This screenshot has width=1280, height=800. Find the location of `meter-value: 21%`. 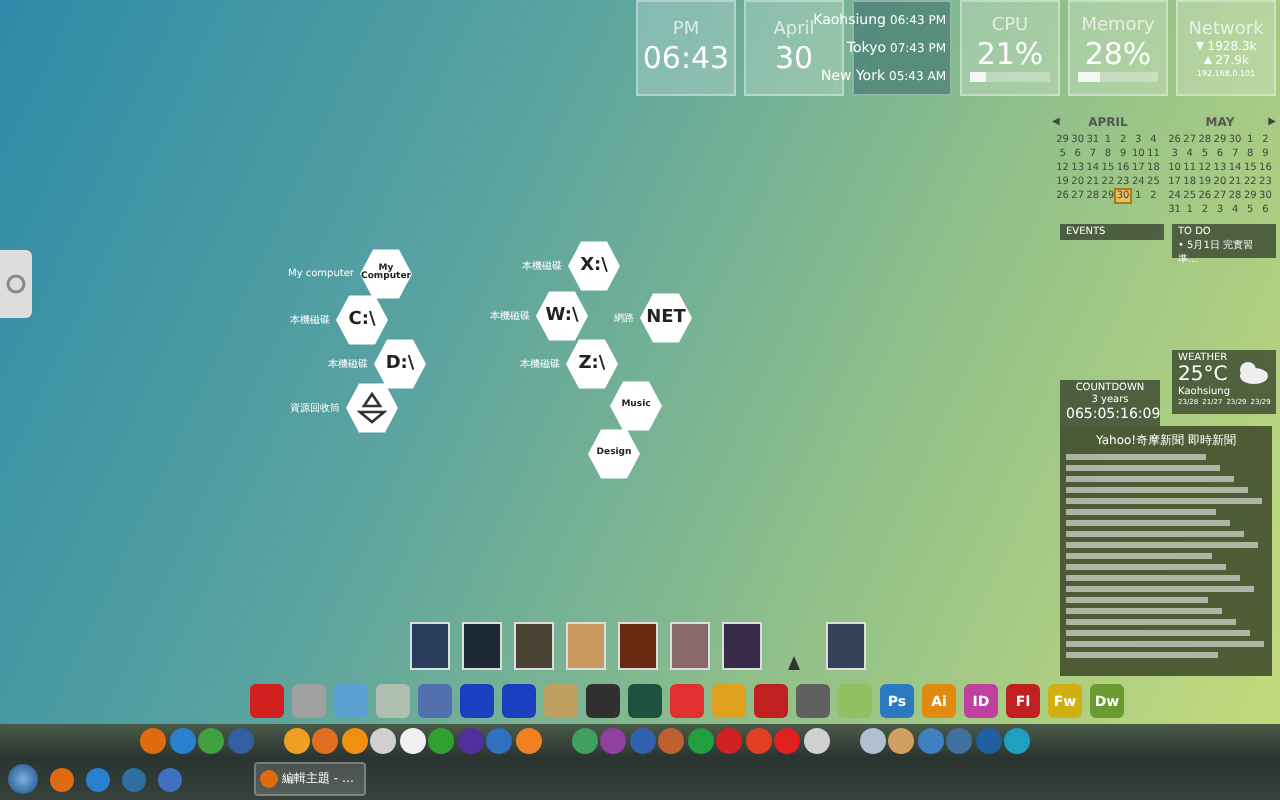

meter-value: 21% is located at coordinates (1010, 53).